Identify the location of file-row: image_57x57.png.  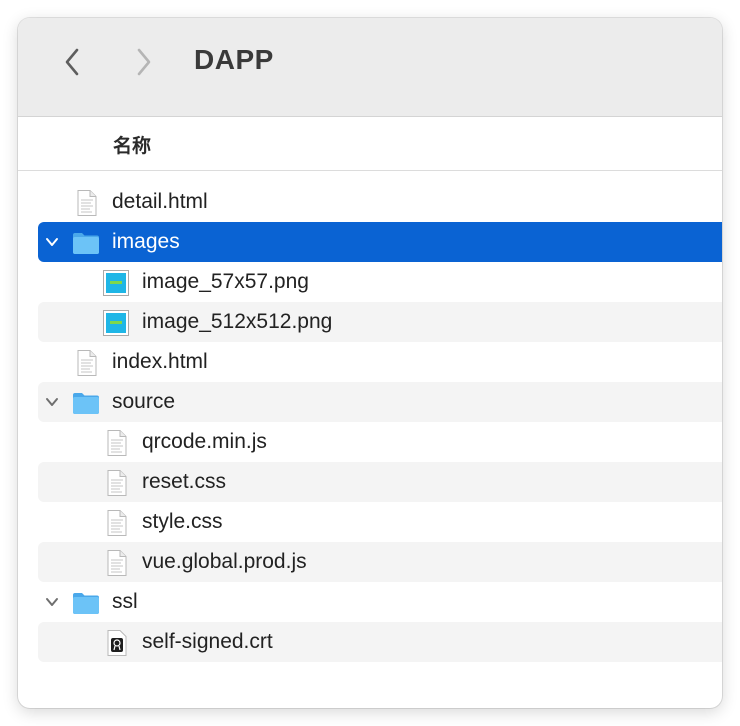
(380, 282).